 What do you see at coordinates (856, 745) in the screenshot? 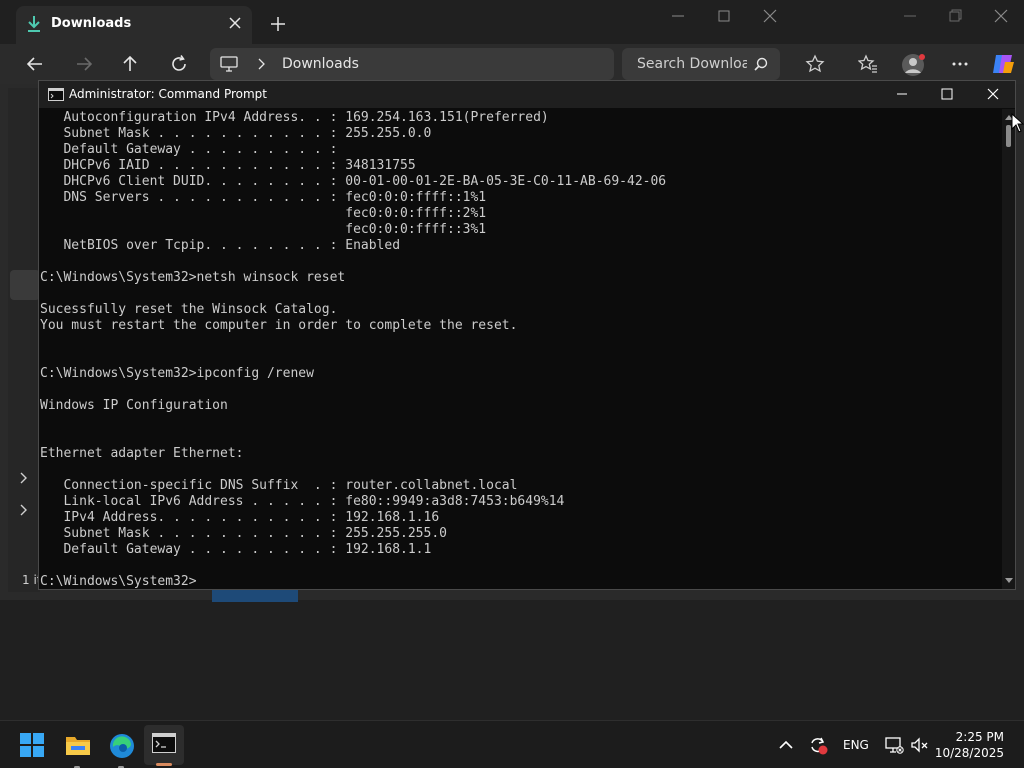
I see `input-language: ENG` at bounding box center [856, 745].